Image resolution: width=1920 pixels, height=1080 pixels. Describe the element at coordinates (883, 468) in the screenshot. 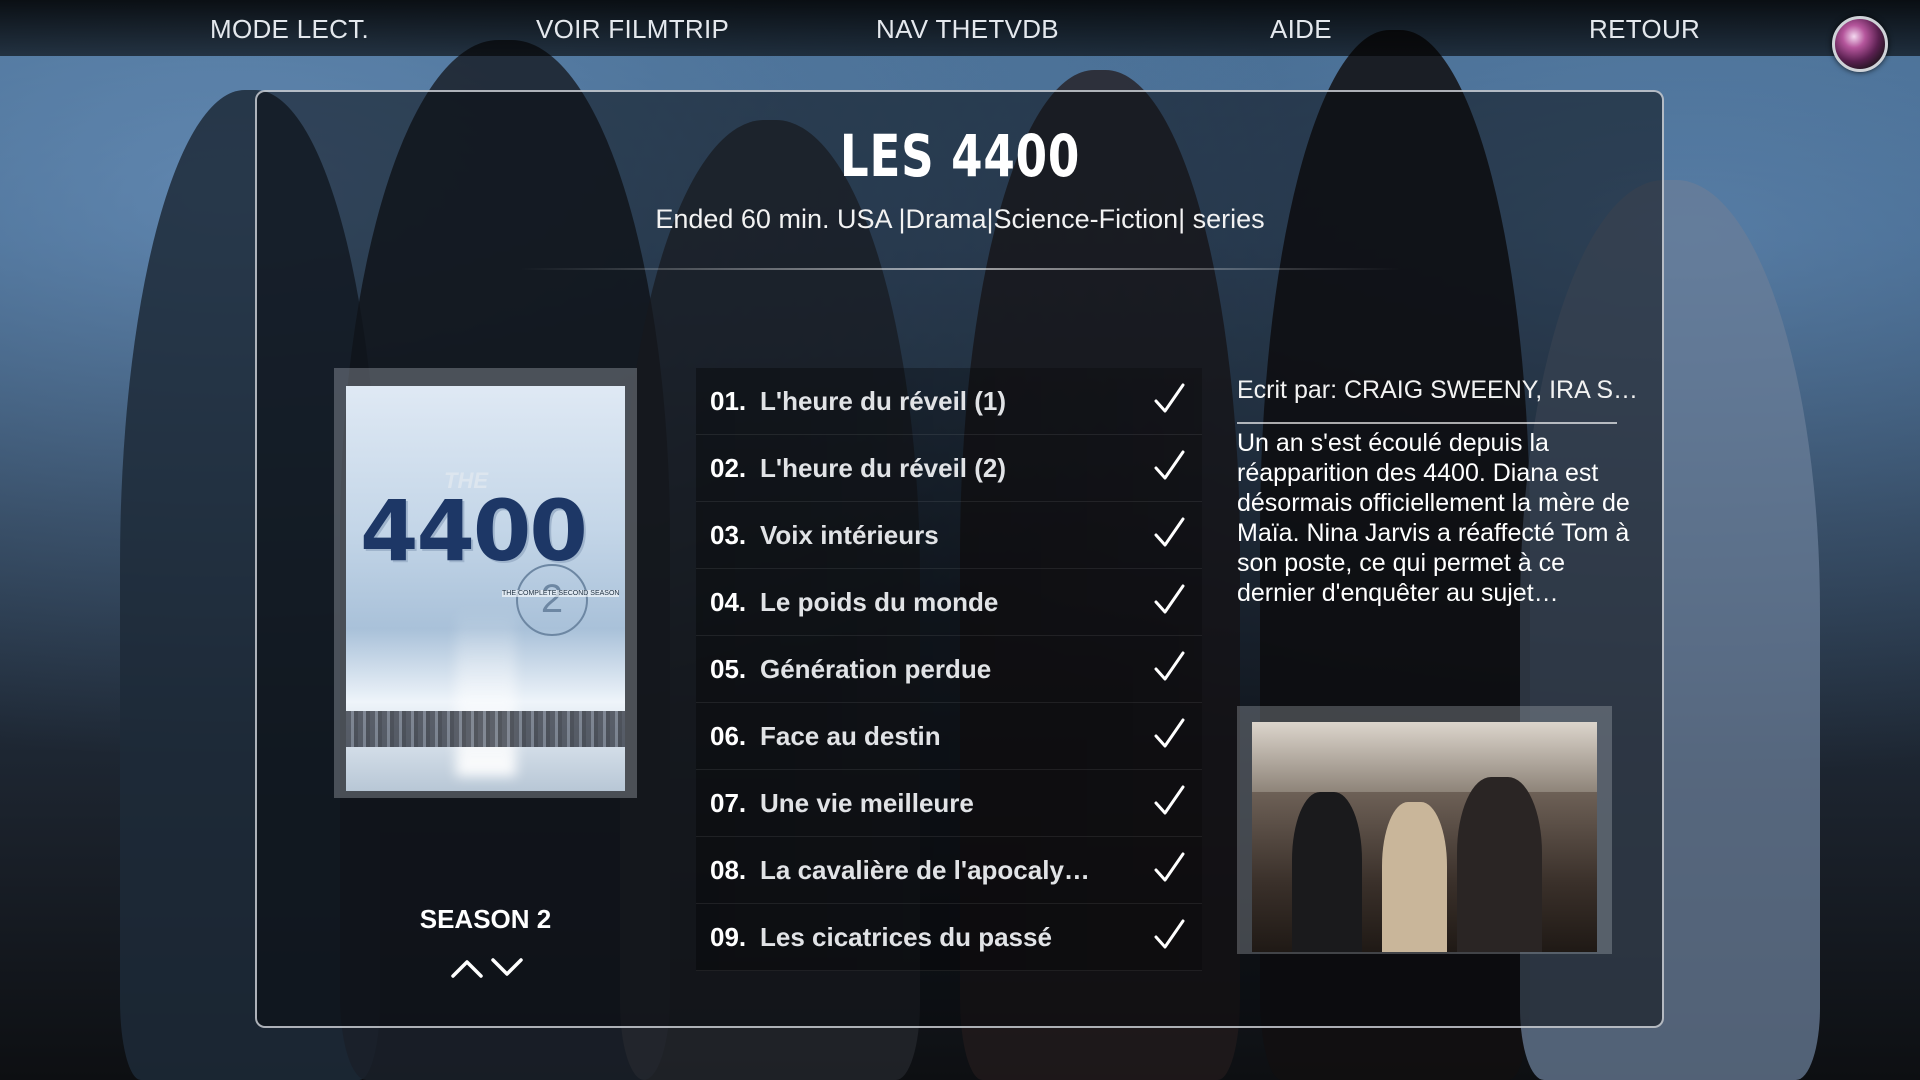

I see `episode-title: L'heure du réveil (2)` at that location.